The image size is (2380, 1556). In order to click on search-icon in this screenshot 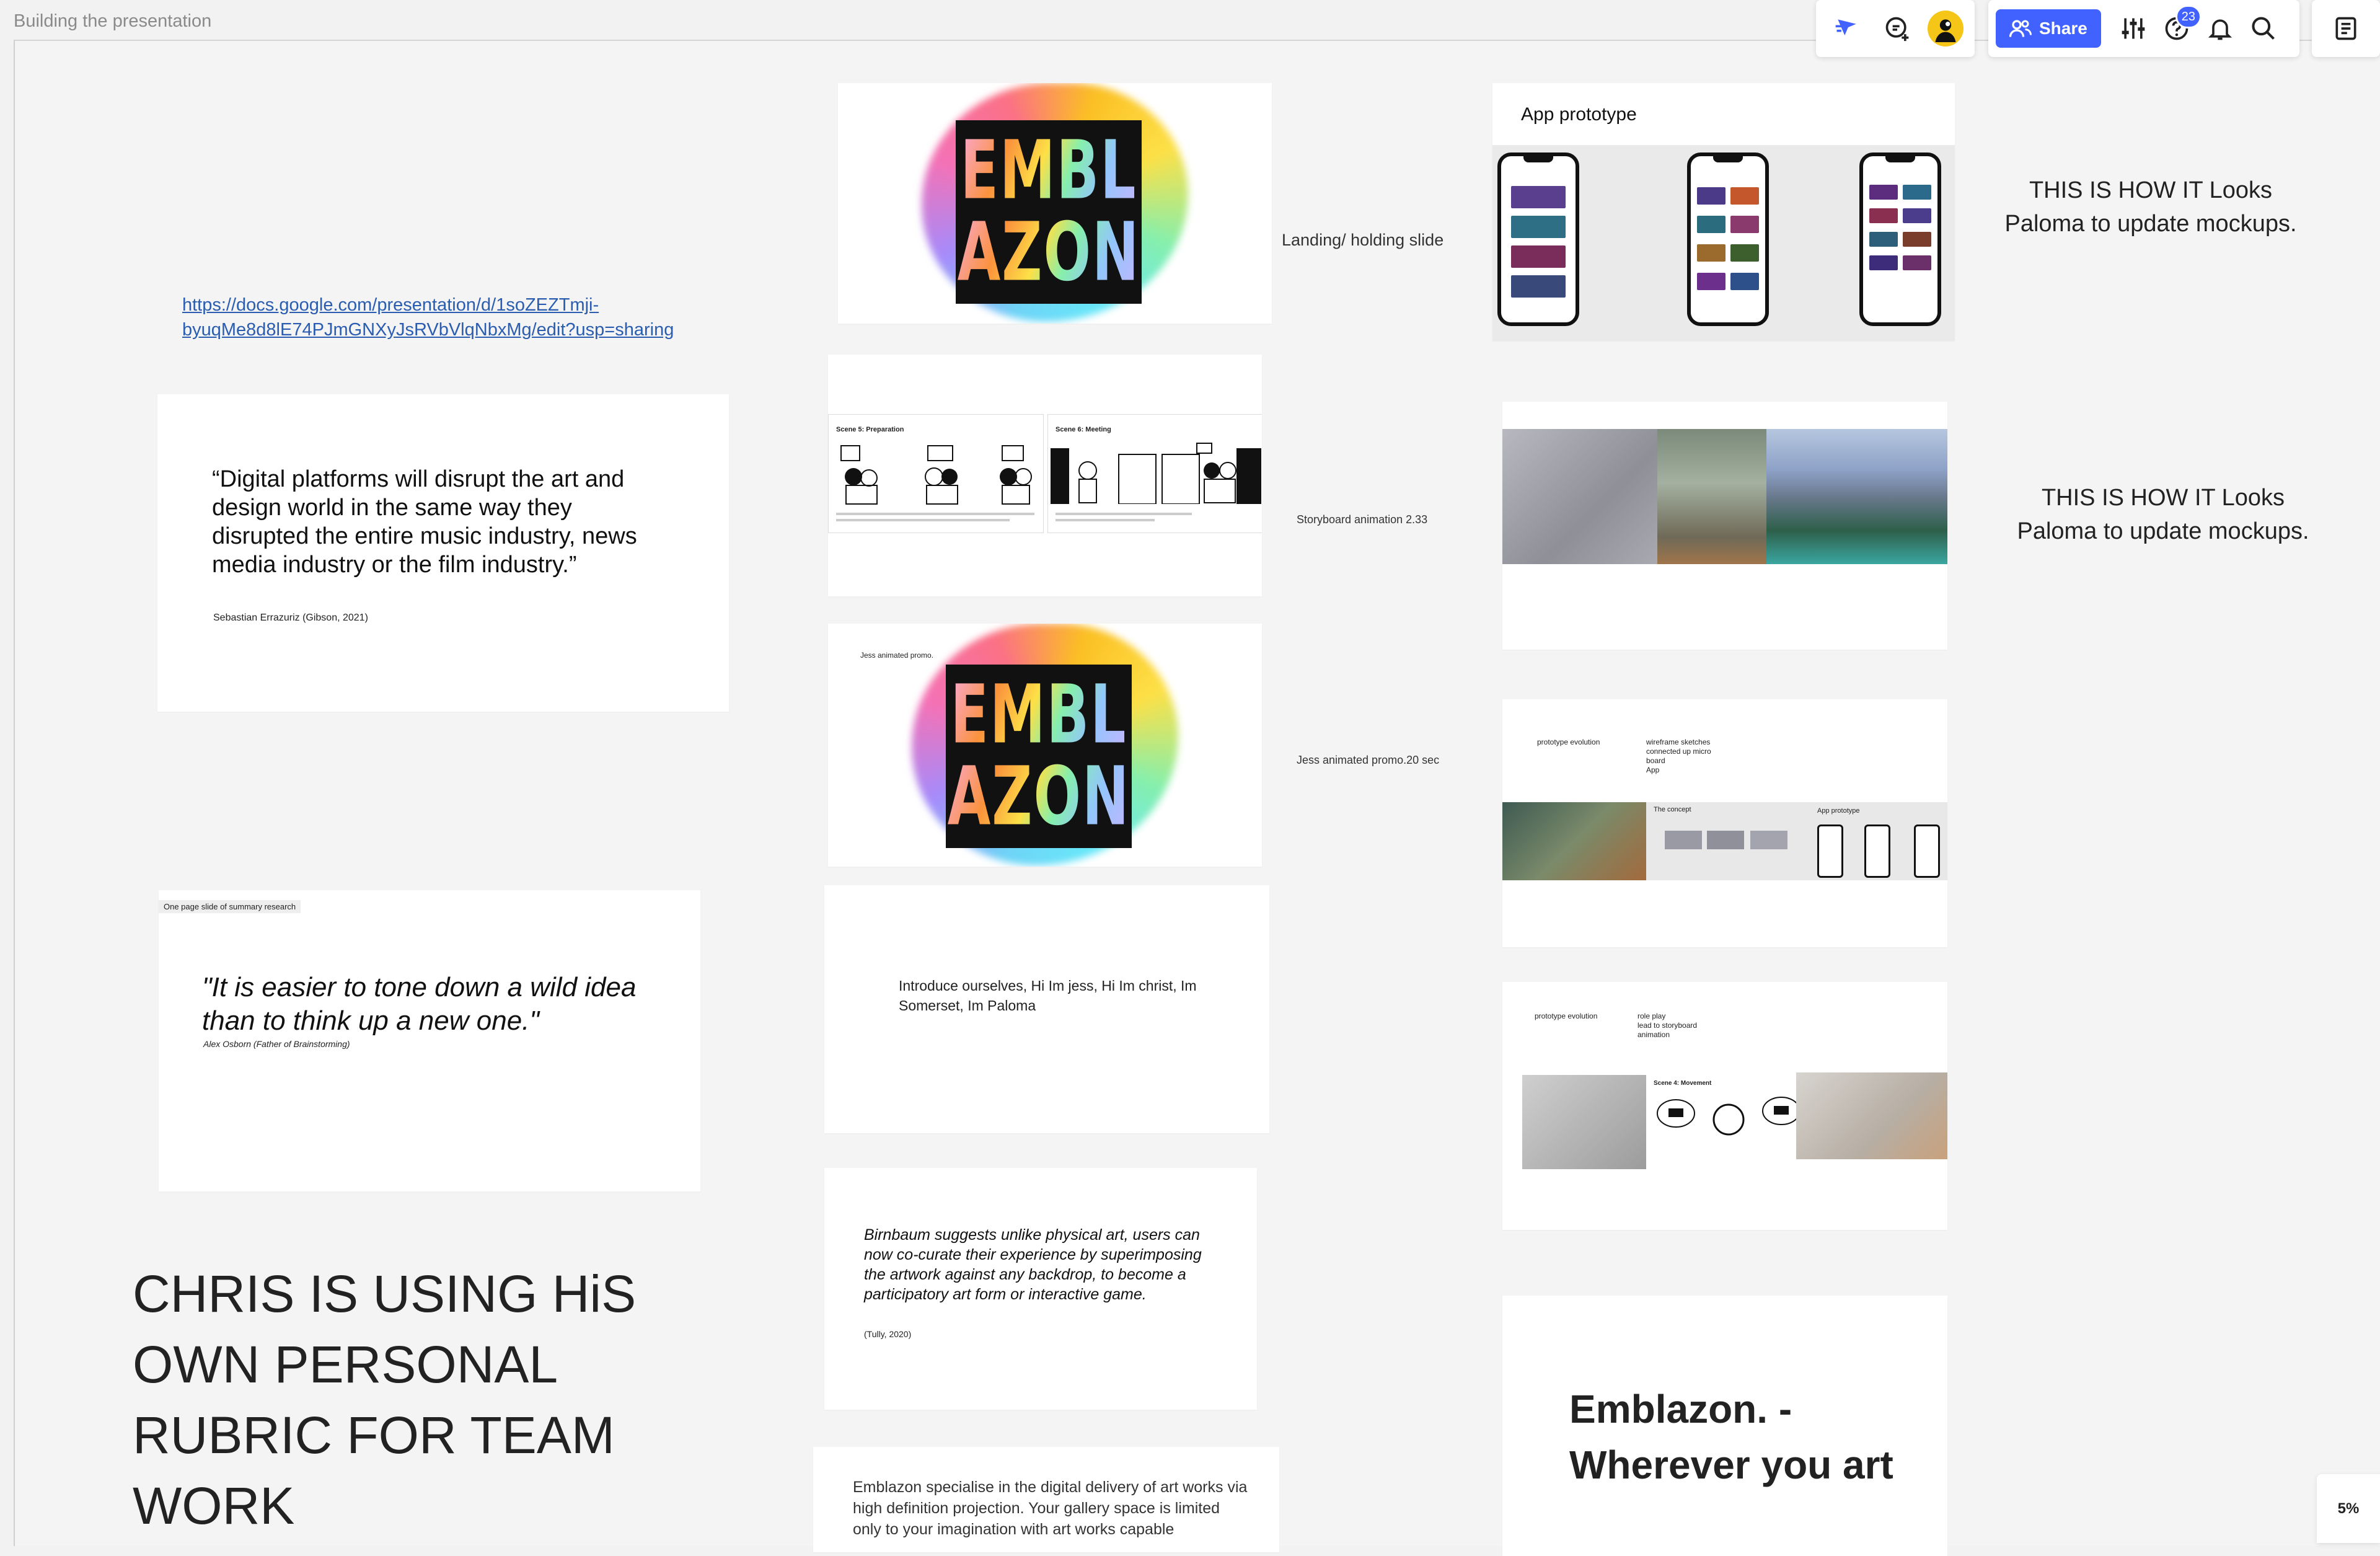, I will do `click(2263, 28)`.